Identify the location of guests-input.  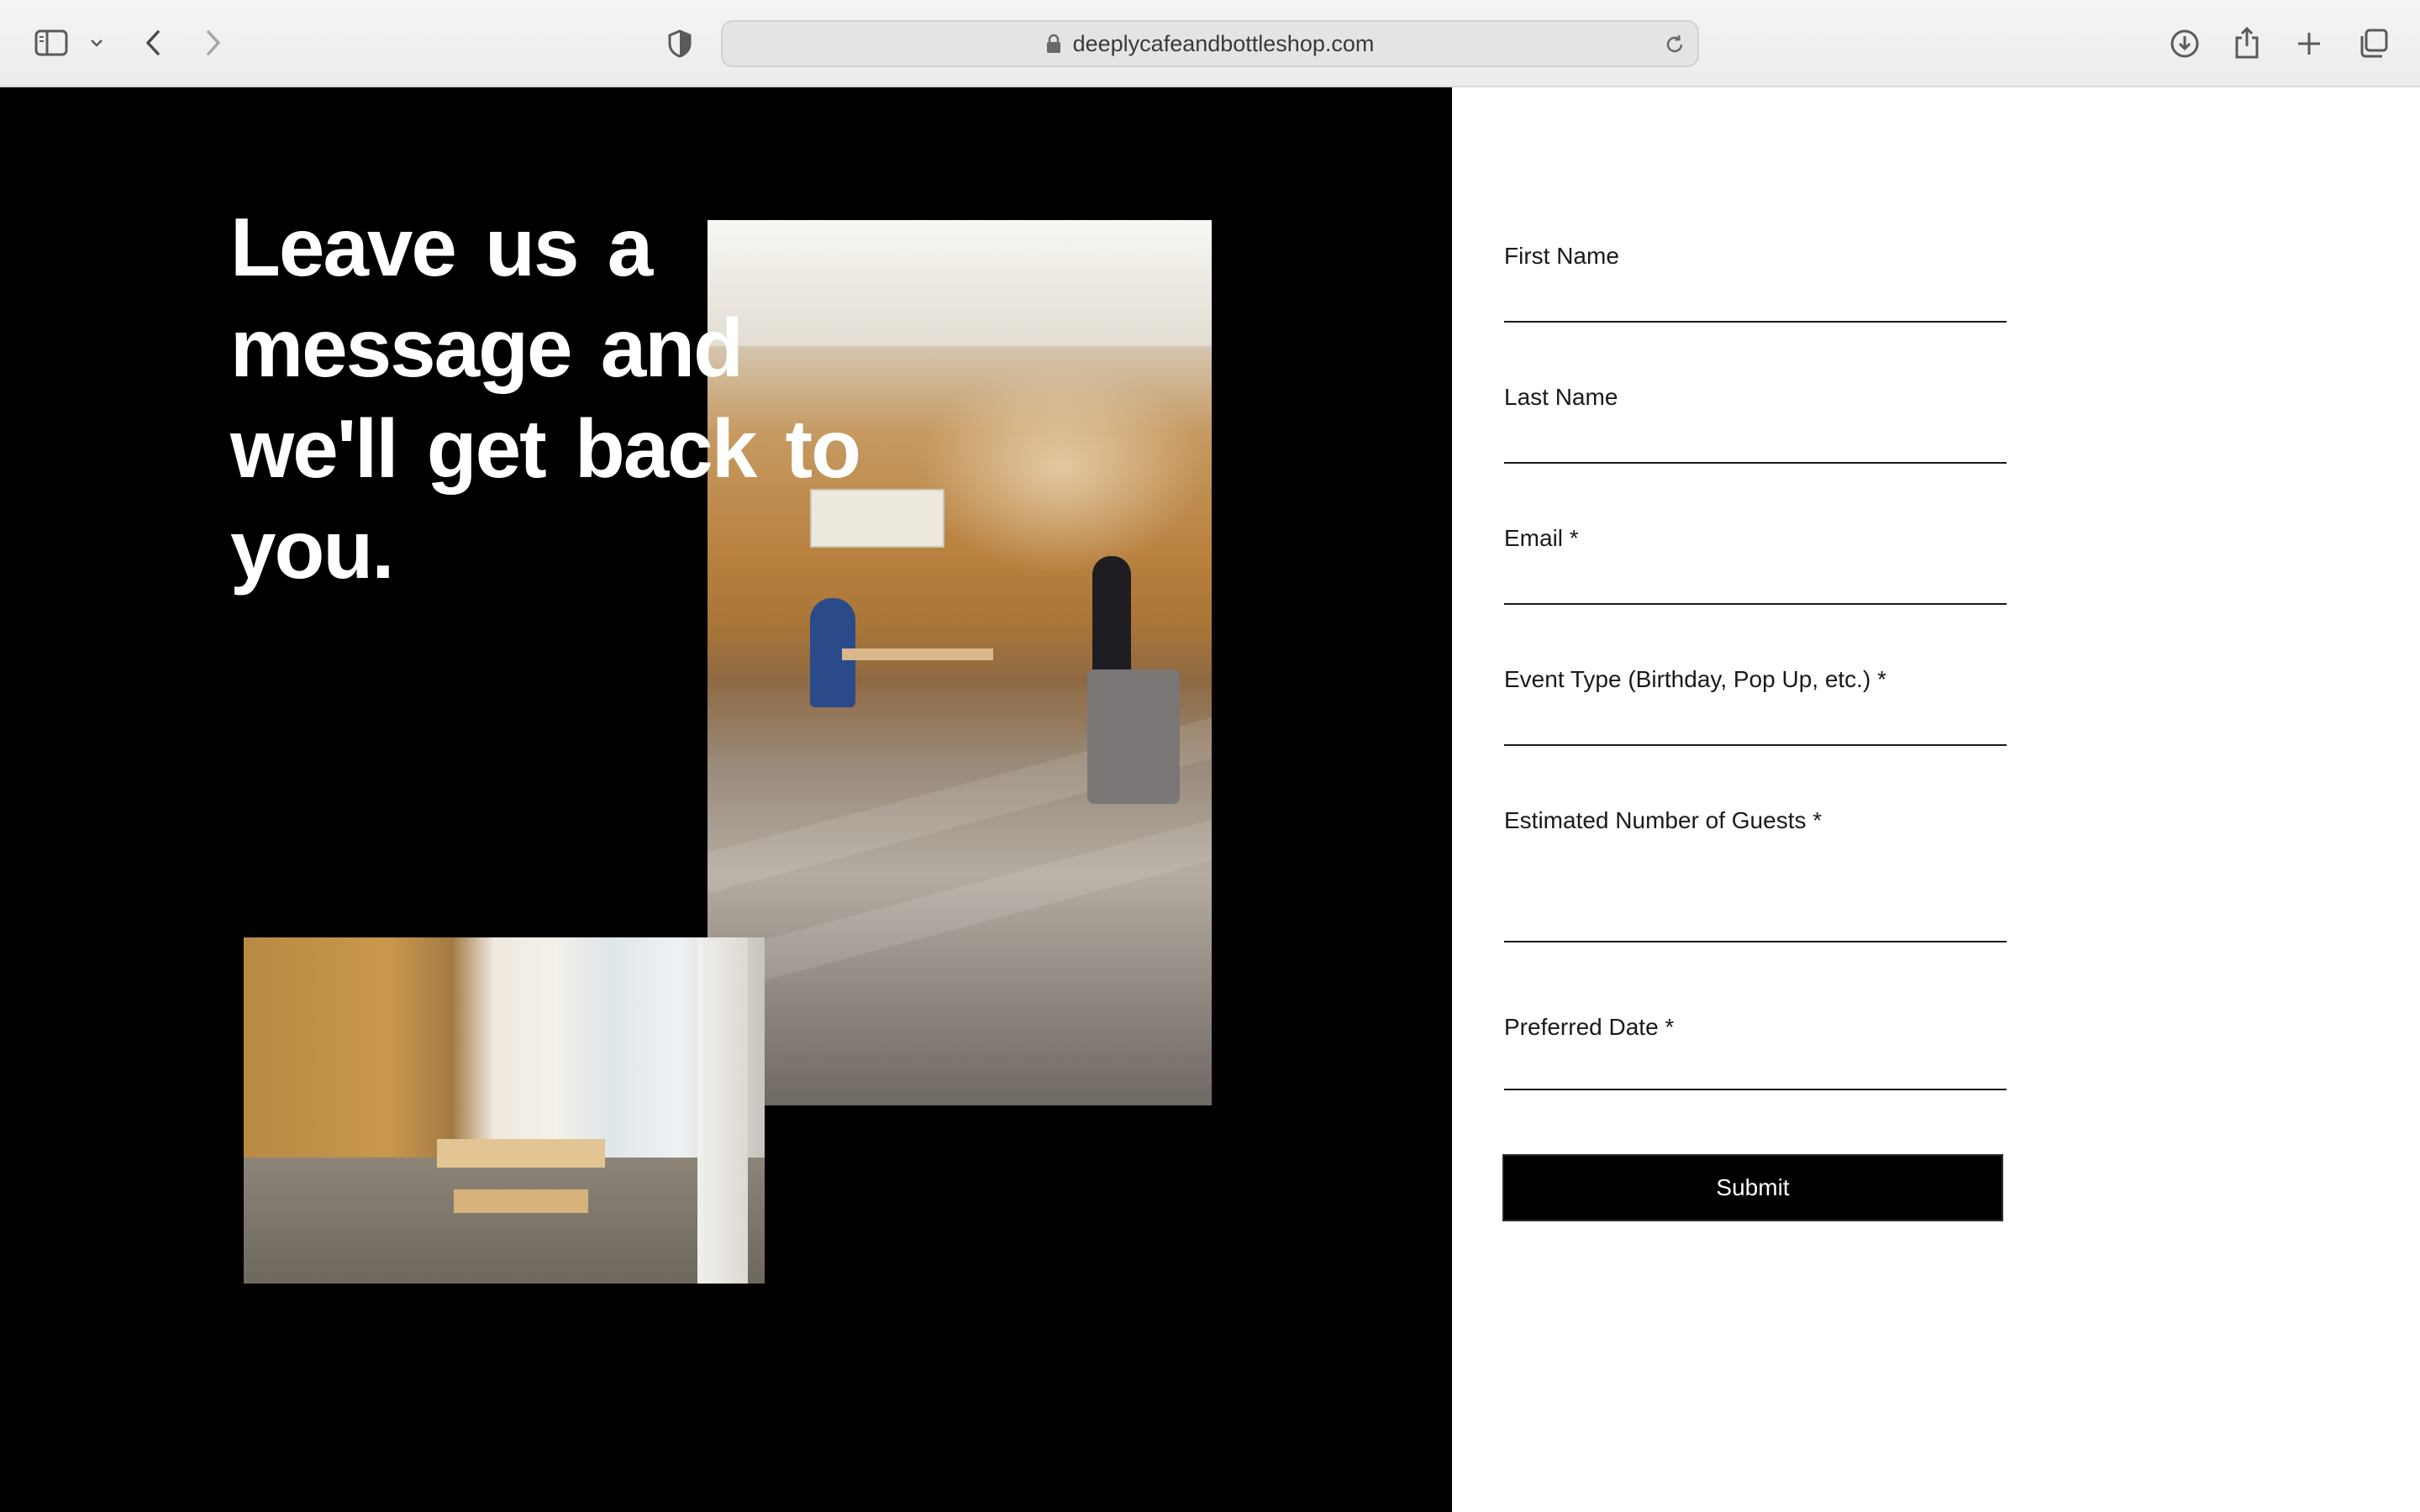
(1755, 899).